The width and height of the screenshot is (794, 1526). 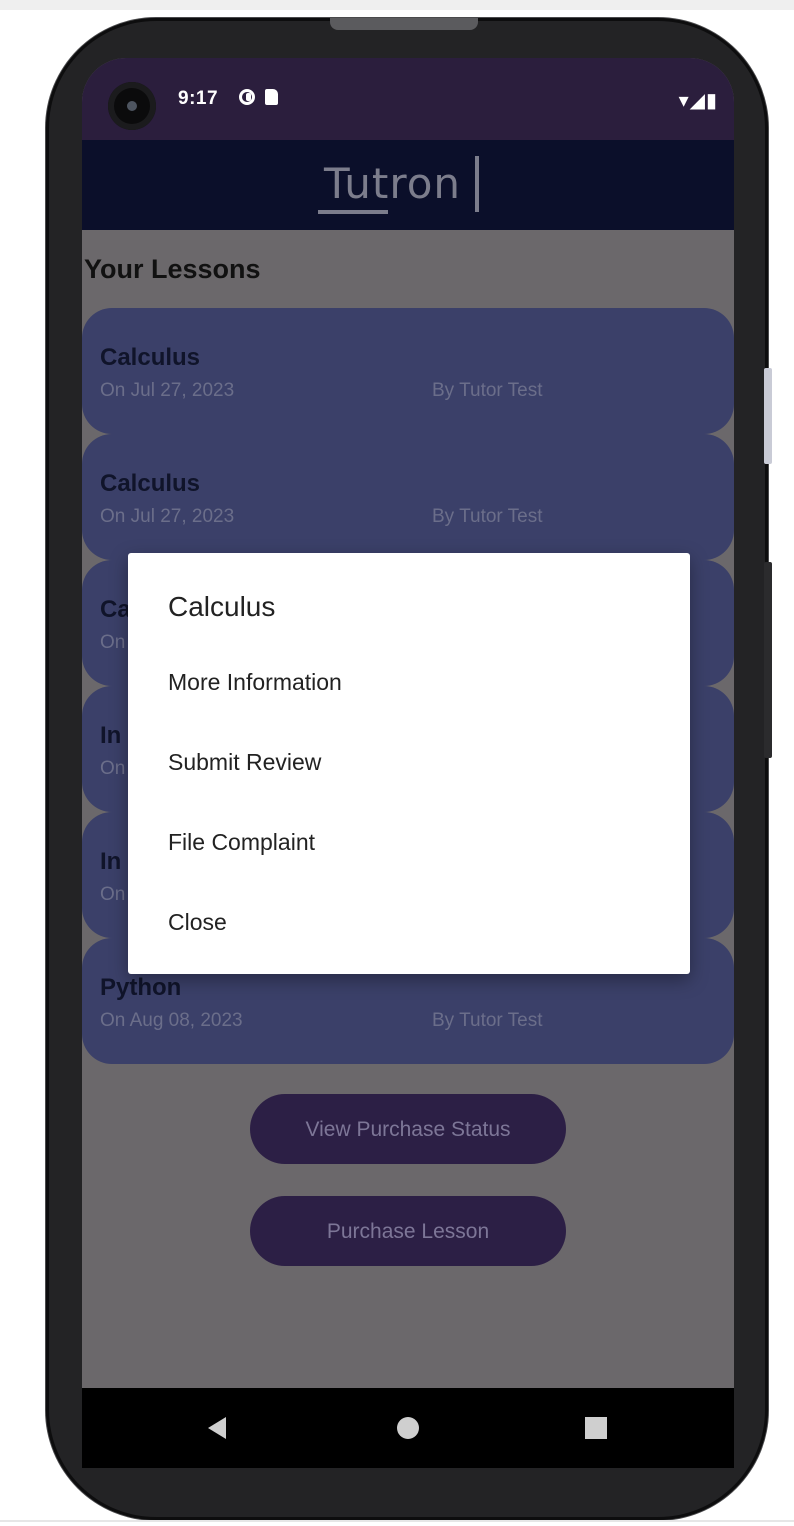 What do you see at coordinates (217, 1428) in the screenshot?
I see `back-icon` at bounding box center [217, 1428].